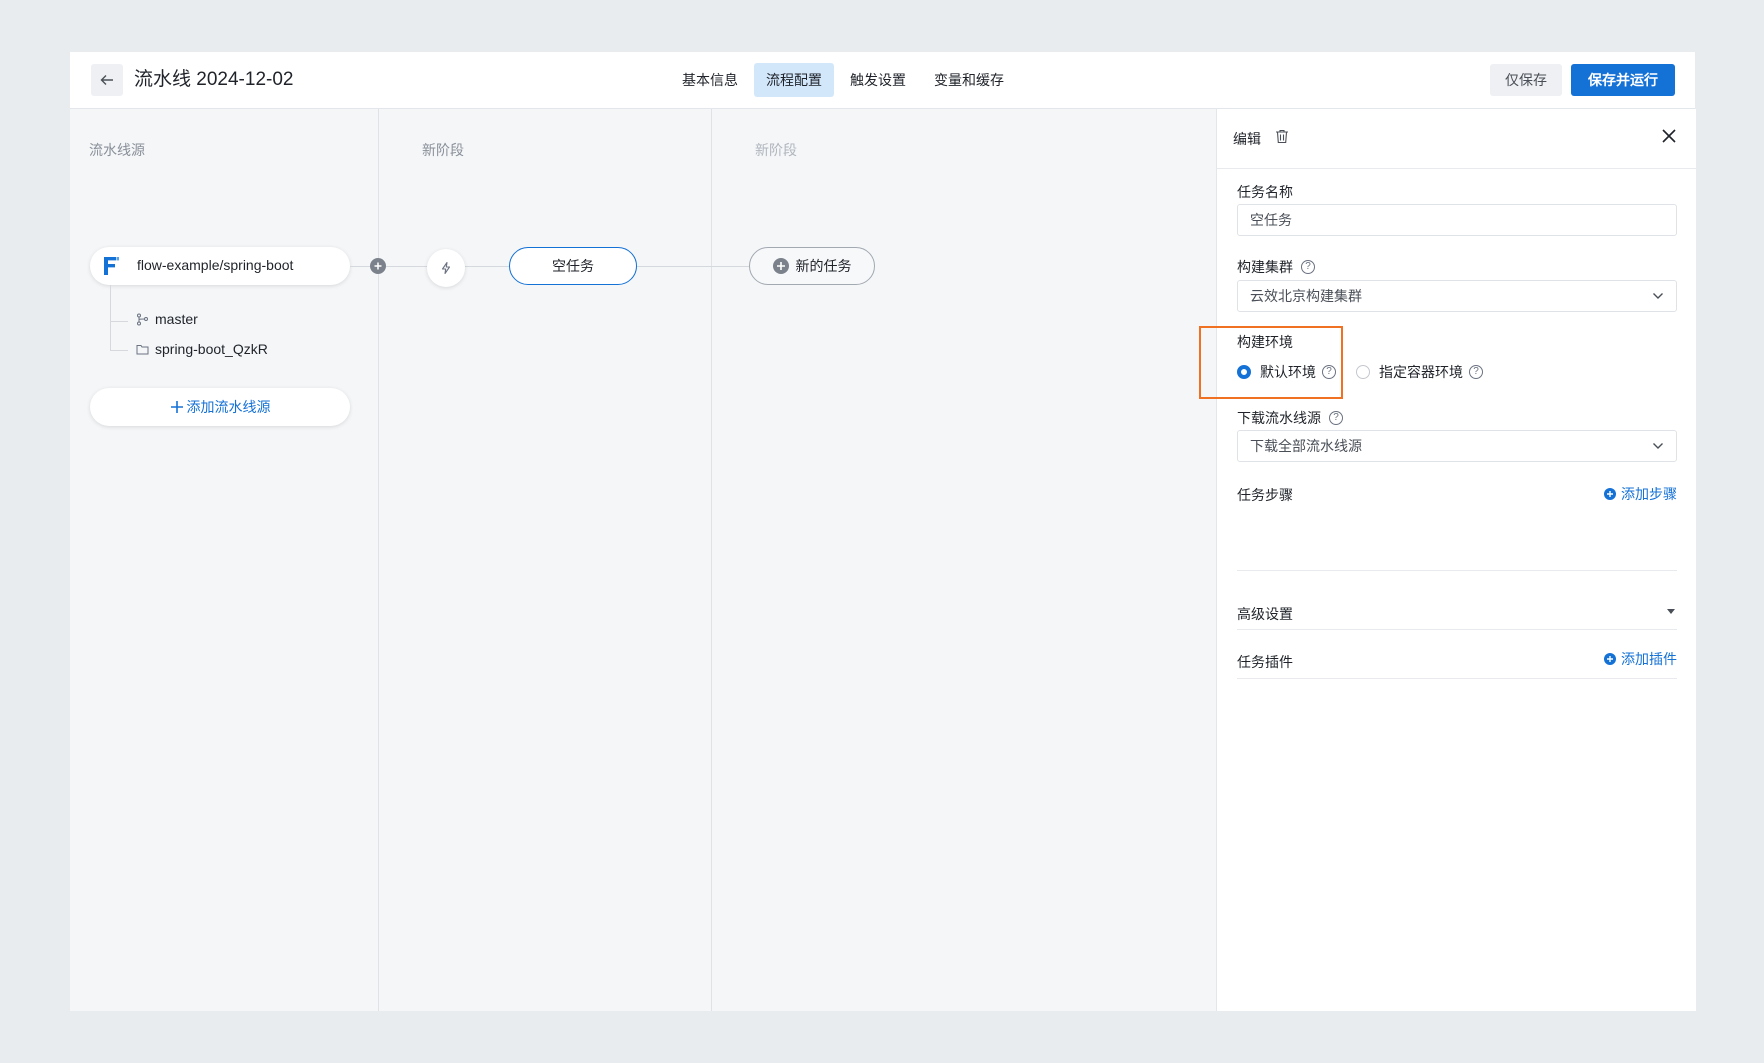  Describe the element at coordinates (1265, 662) in the screenshot. I see `plugins-label: 任务插件` at that location.